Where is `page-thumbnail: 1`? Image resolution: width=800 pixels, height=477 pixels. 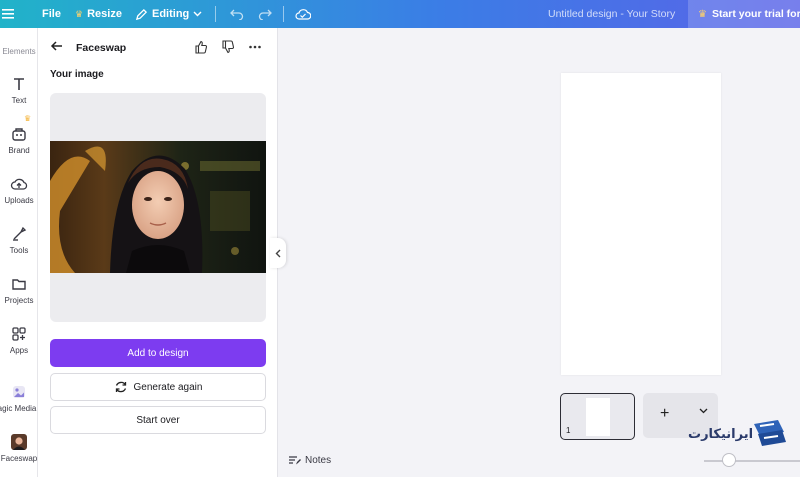
page-thumbnail: 1 is located at coordinates (597, 416).